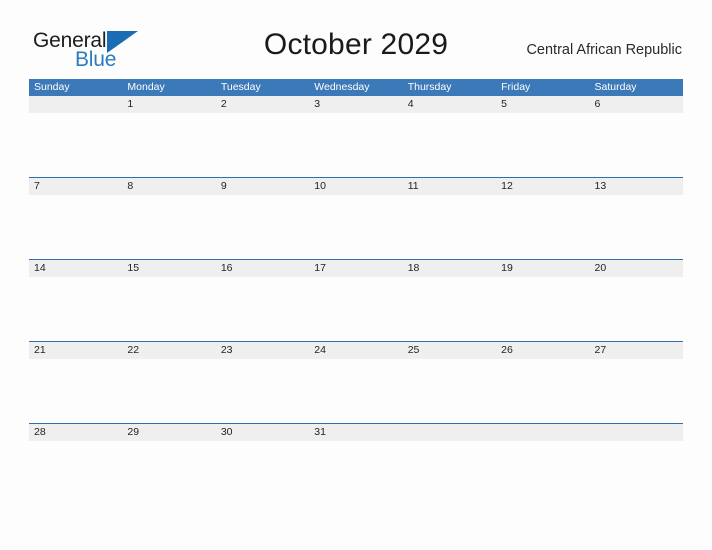 This screenshot has width=712, height=550. I want to click on day-cell: 9, so click(262, 186).